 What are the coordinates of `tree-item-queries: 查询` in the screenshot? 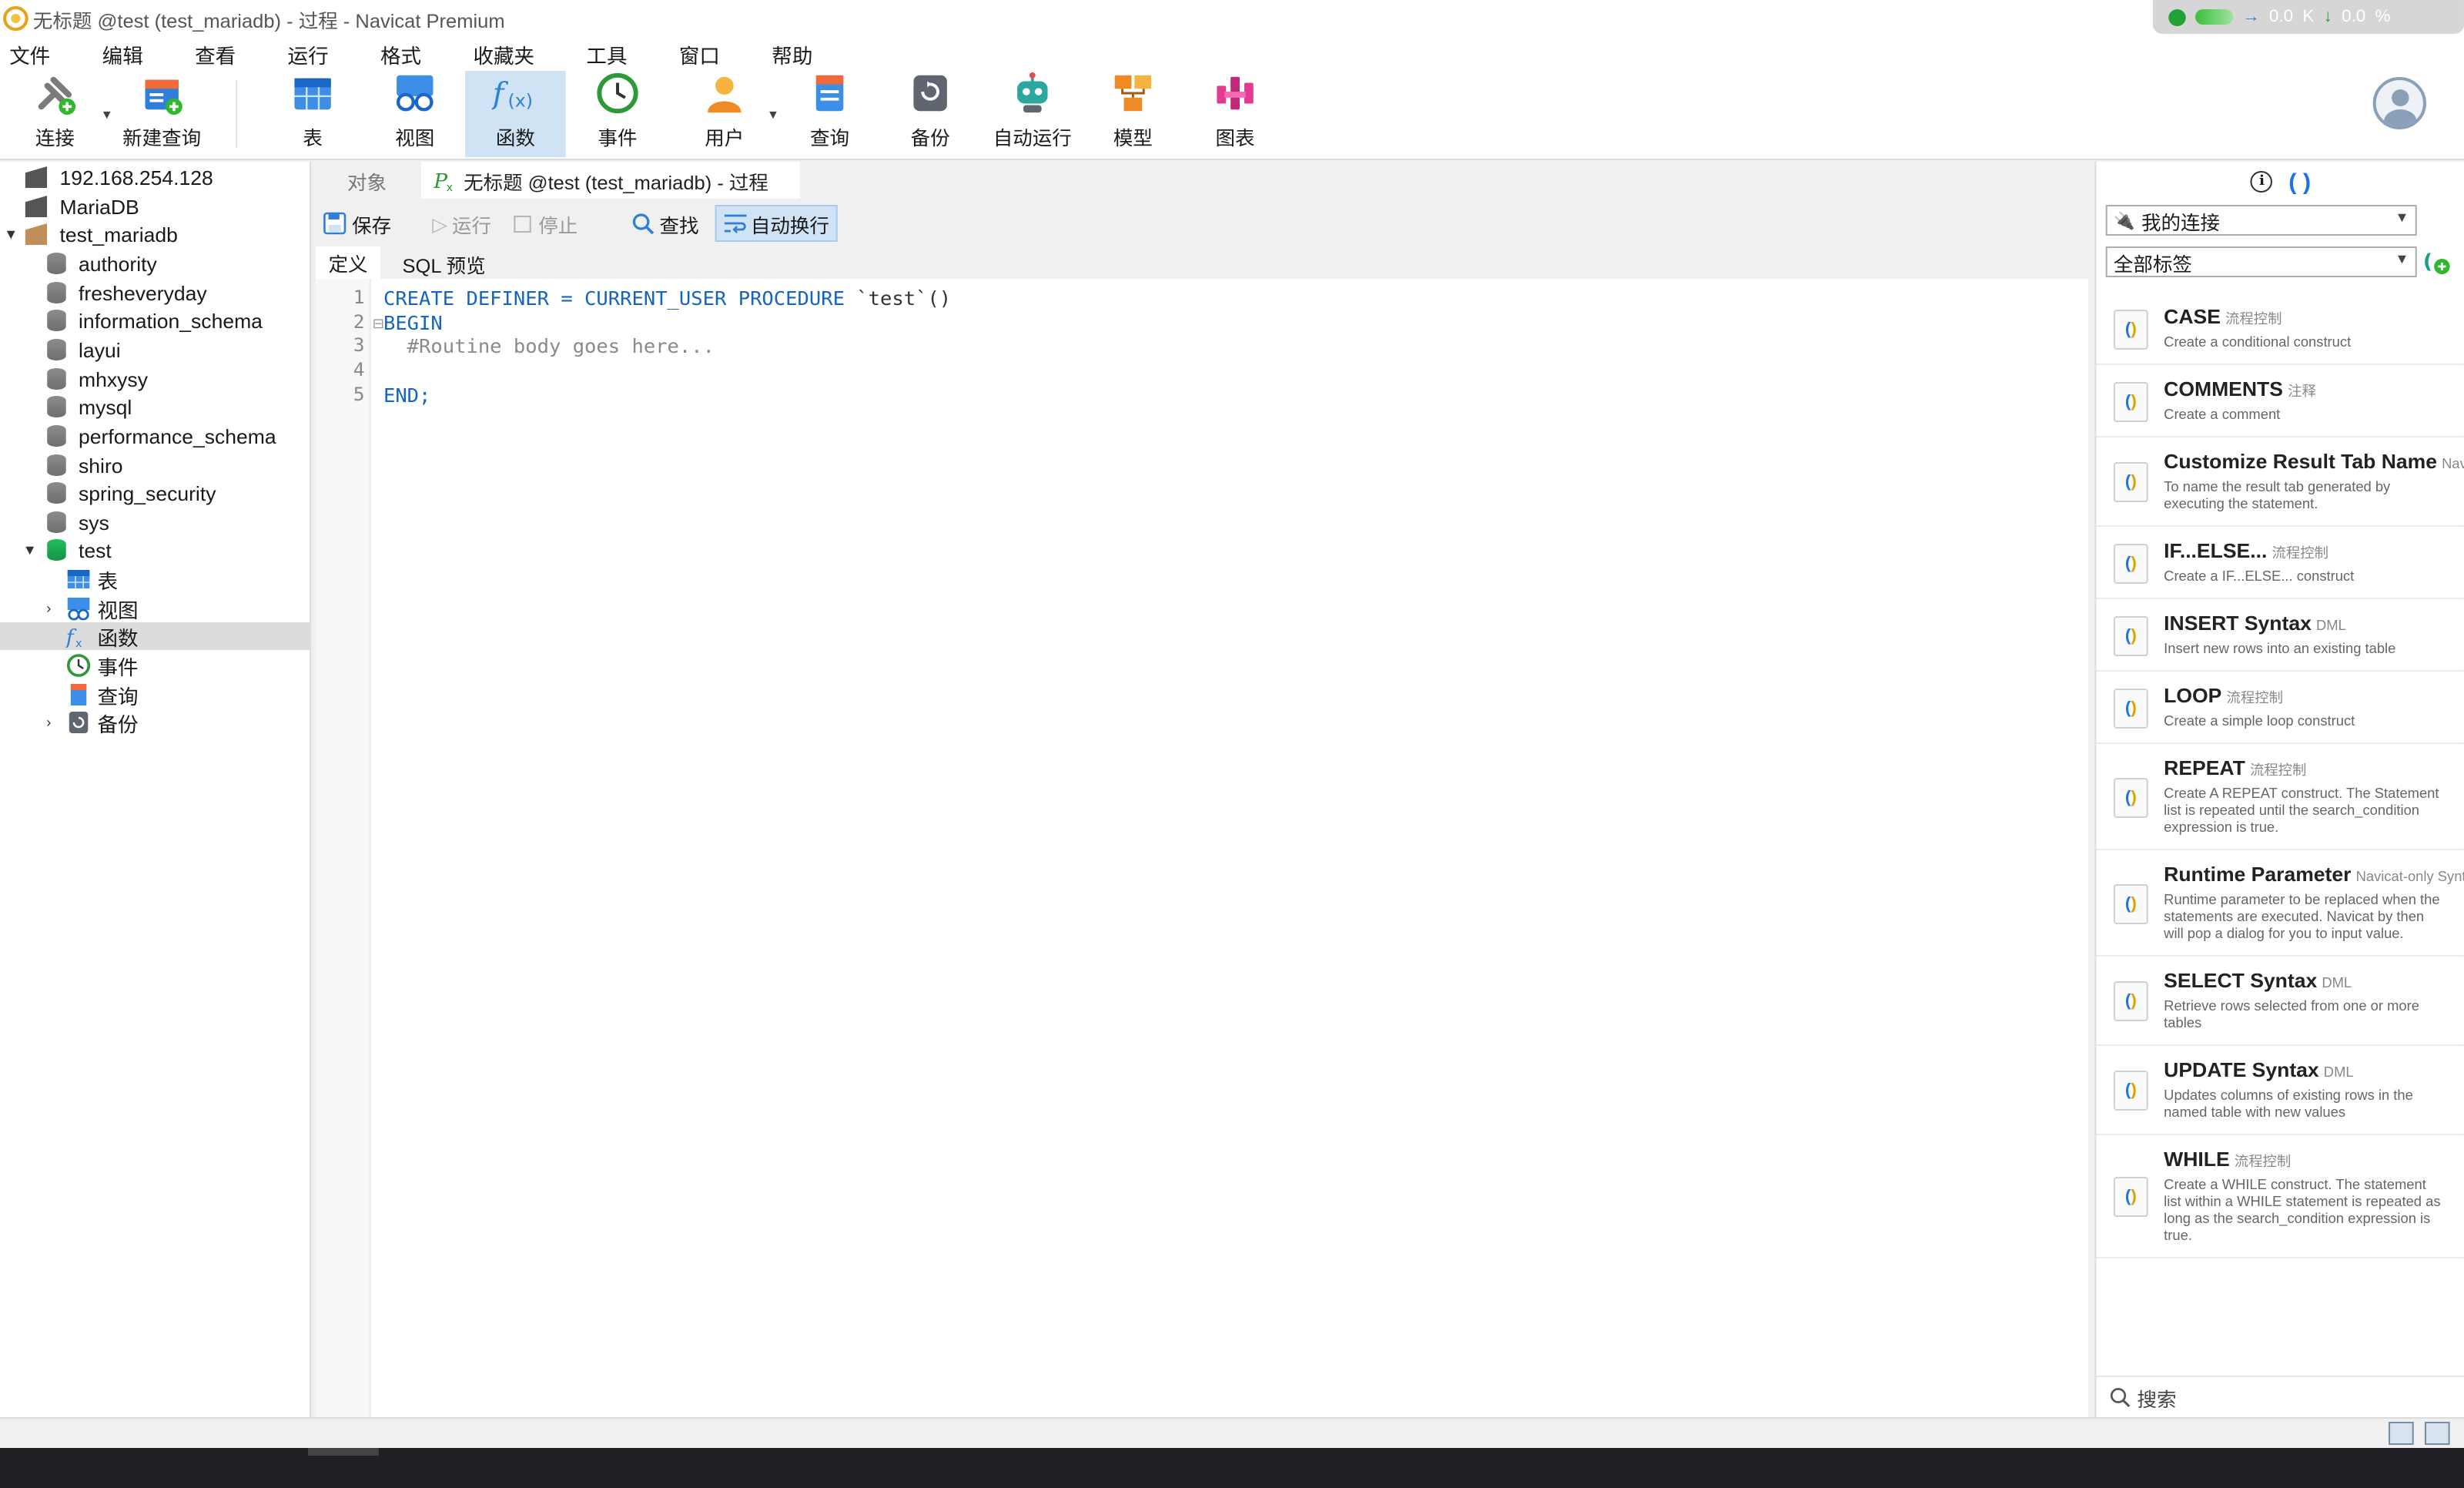 It's located at (102, 695).